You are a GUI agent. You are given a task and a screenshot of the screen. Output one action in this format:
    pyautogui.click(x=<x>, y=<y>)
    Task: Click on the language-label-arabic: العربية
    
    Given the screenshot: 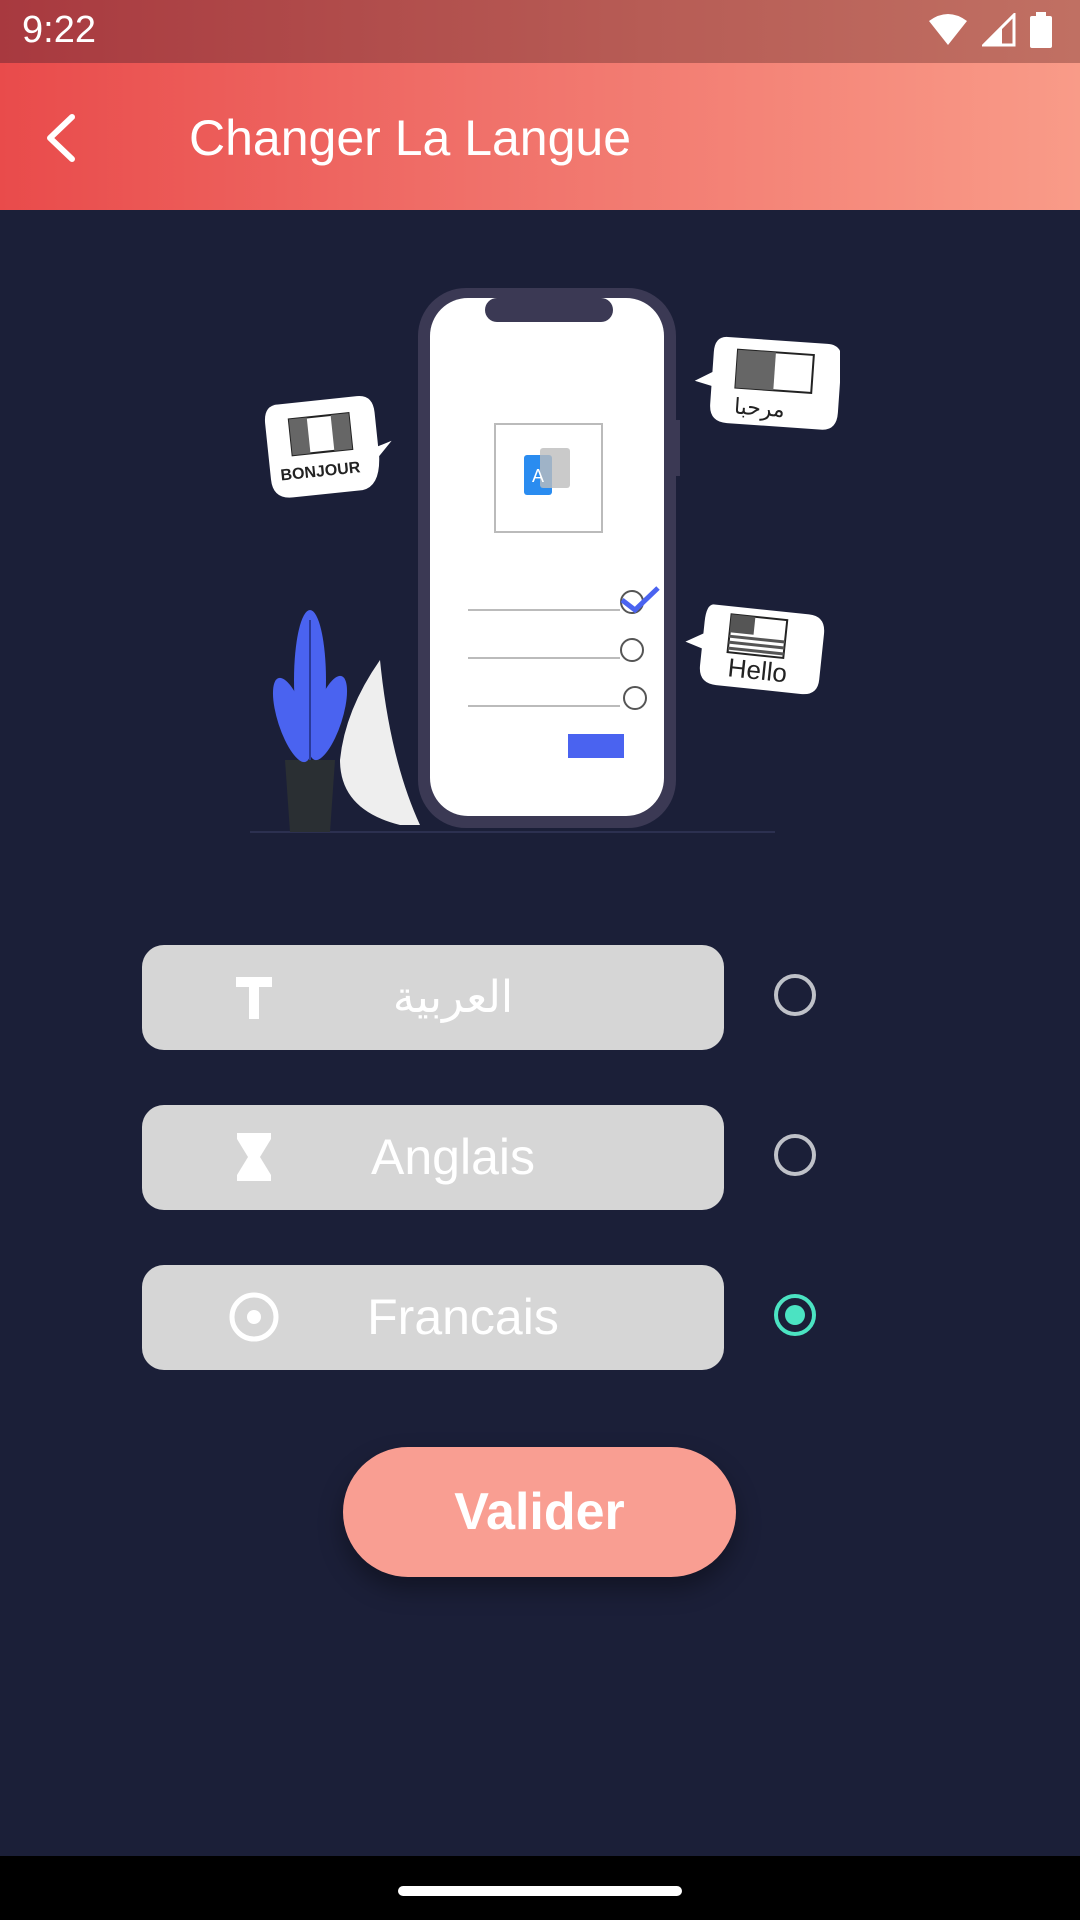 What is the action you would take?
    pyautogui.click(x=453, y=997)
    